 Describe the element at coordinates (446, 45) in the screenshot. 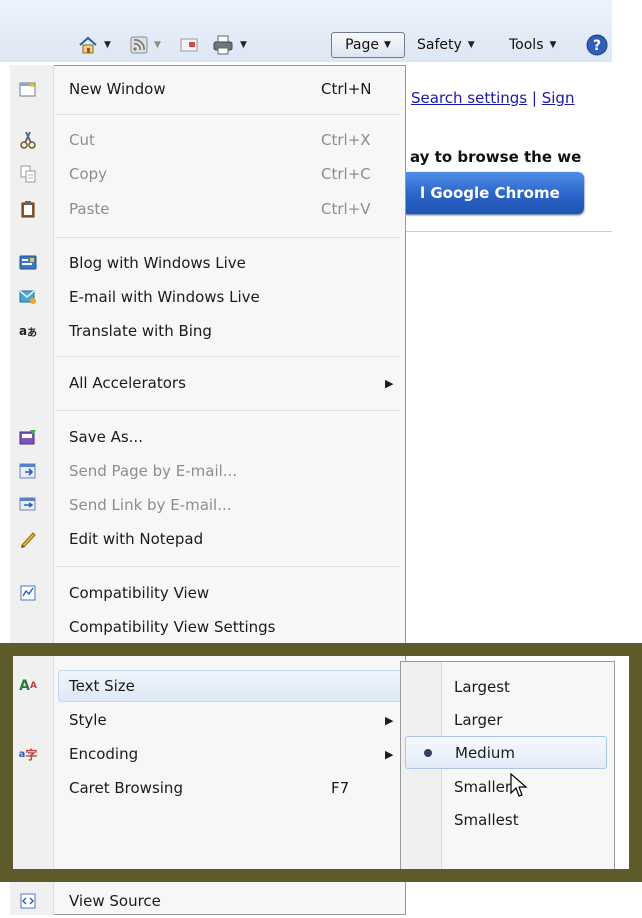

I see `safety-menu-button: Safety ▼` at that location.